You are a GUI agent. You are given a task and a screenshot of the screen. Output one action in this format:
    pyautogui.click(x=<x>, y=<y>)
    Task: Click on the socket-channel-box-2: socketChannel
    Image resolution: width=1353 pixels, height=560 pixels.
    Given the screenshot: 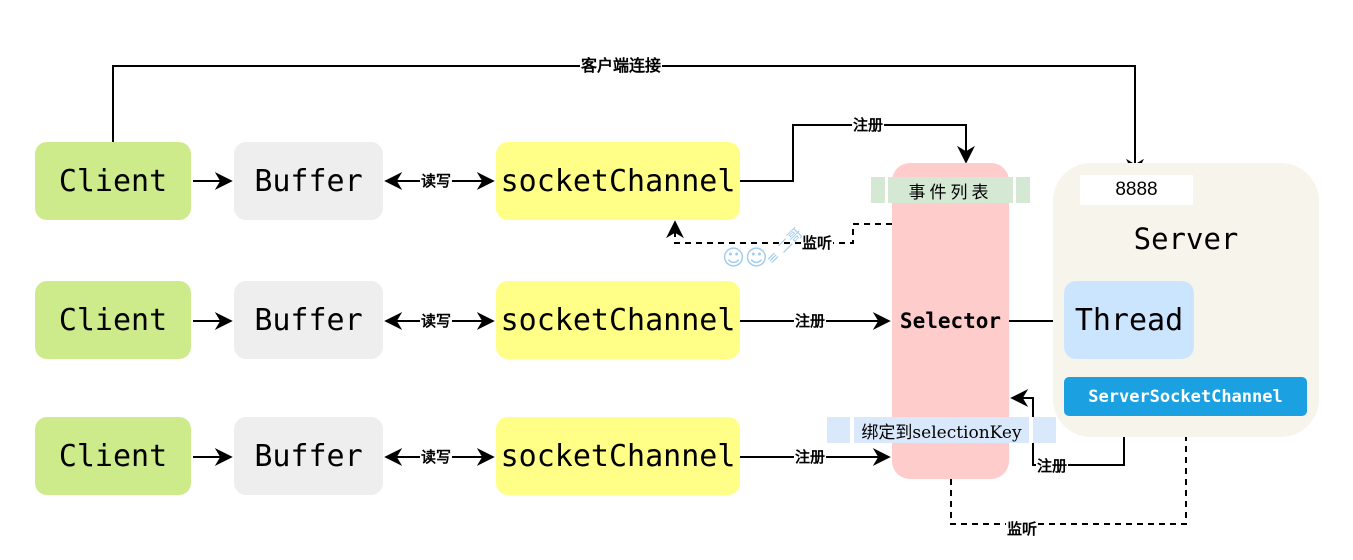 What is the action you would take?
    pyautogui.click(x=618, y=320)
    